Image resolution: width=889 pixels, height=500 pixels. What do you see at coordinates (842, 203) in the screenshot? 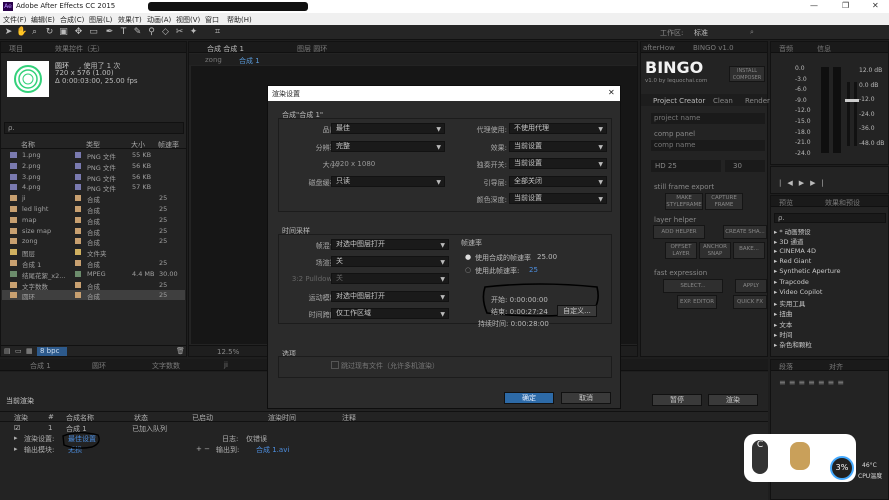
I see `tab-effects-presets: 效果和预设` at bounding box center [842, 203].